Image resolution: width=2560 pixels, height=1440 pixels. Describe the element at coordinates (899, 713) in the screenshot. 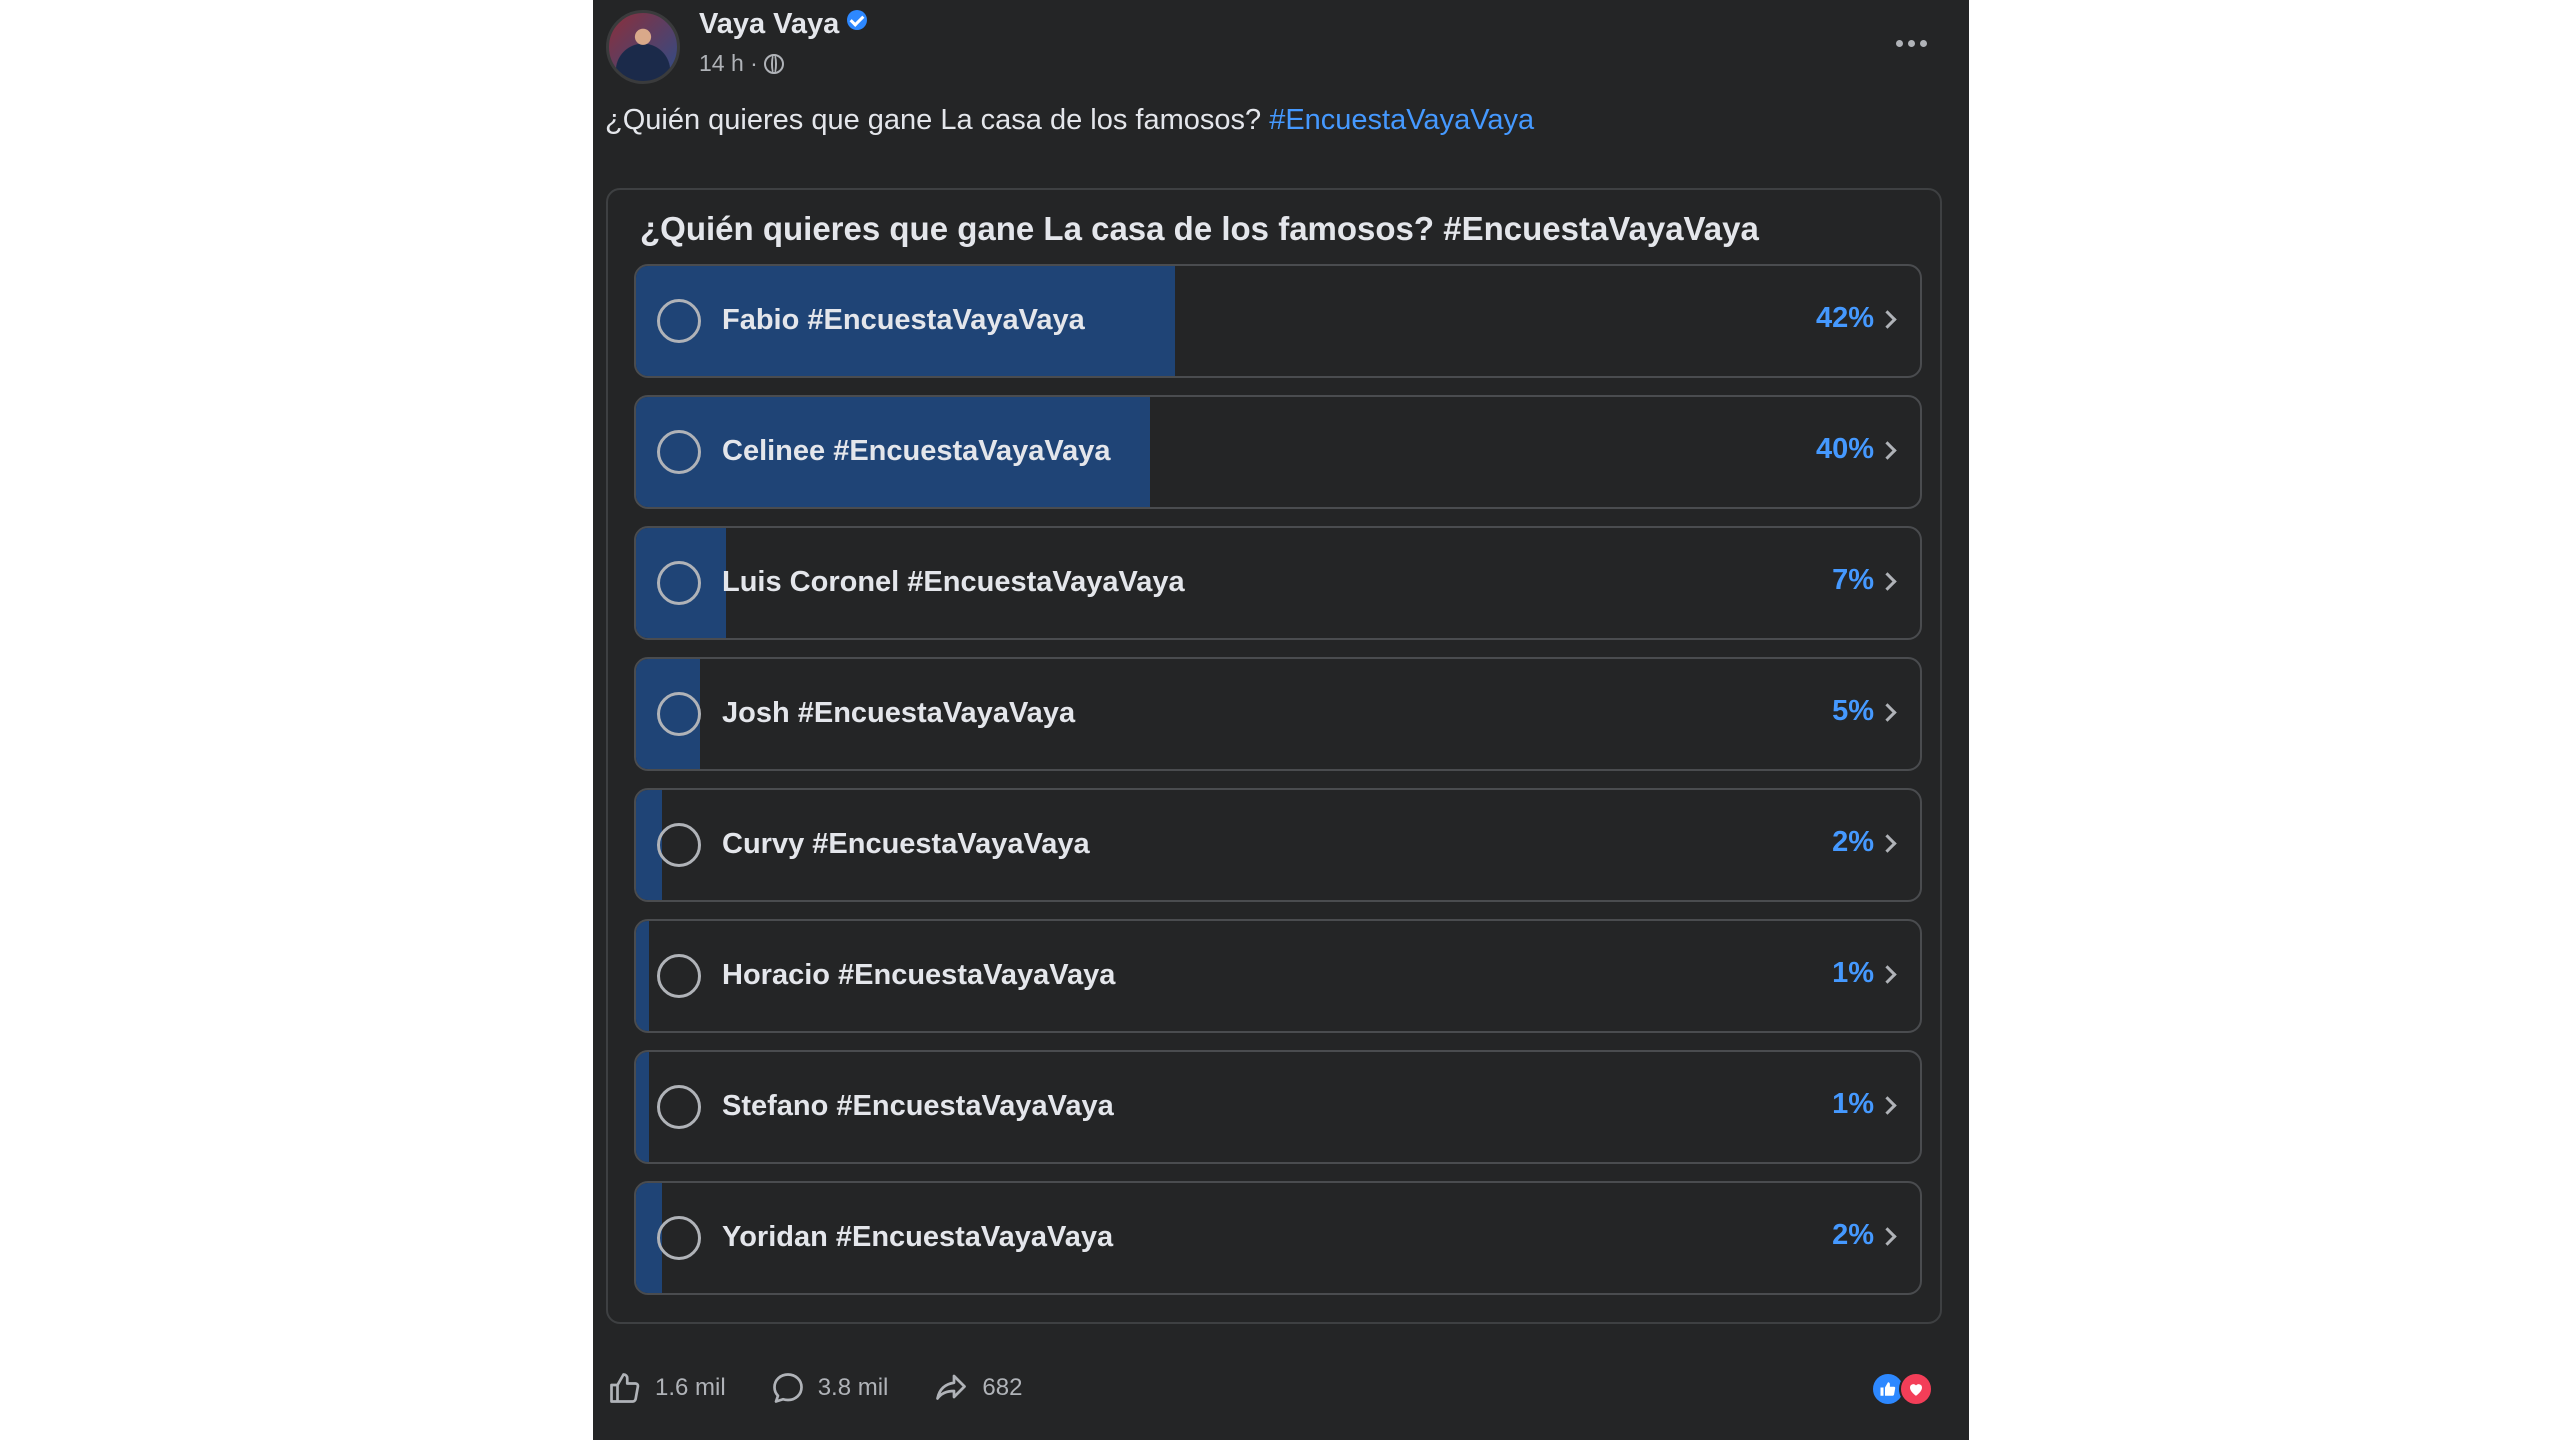

I see `poll-option-label: Josh #EncuestaVayaVaya` at that location.